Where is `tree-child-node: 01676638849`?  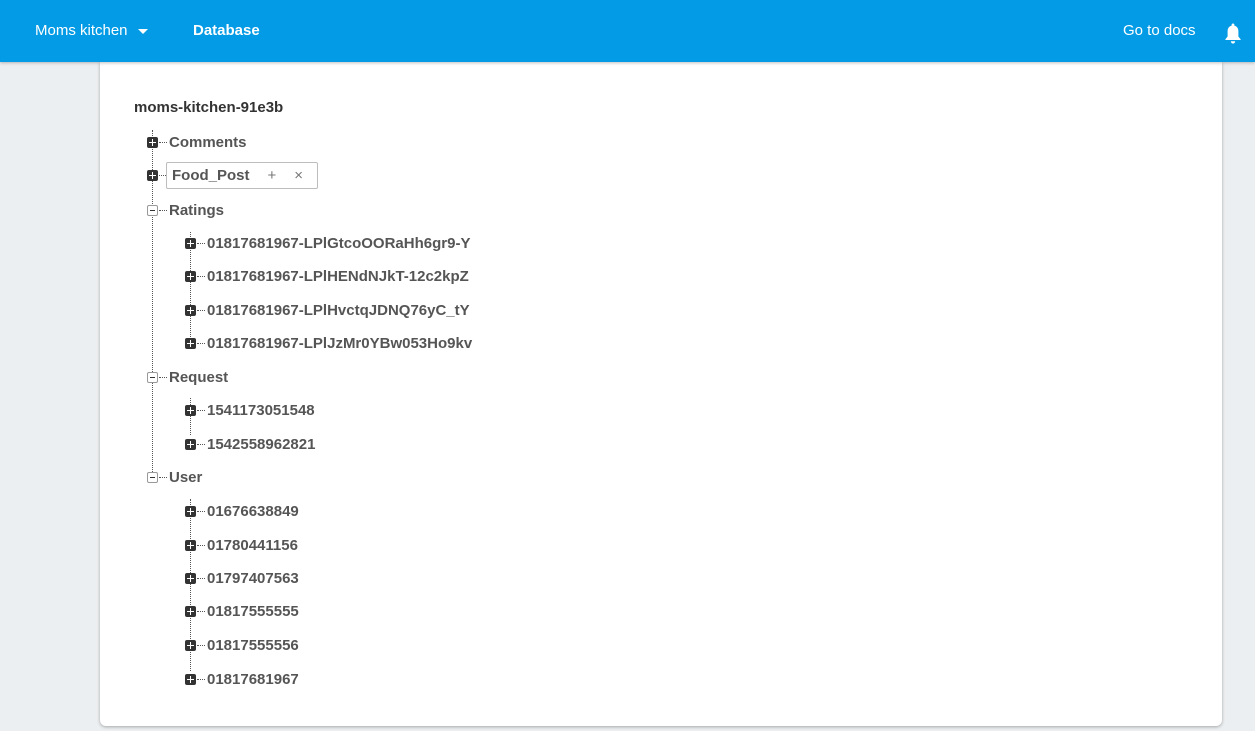 tree-child-node: 01676638849 is located at coordinates (242, 511).